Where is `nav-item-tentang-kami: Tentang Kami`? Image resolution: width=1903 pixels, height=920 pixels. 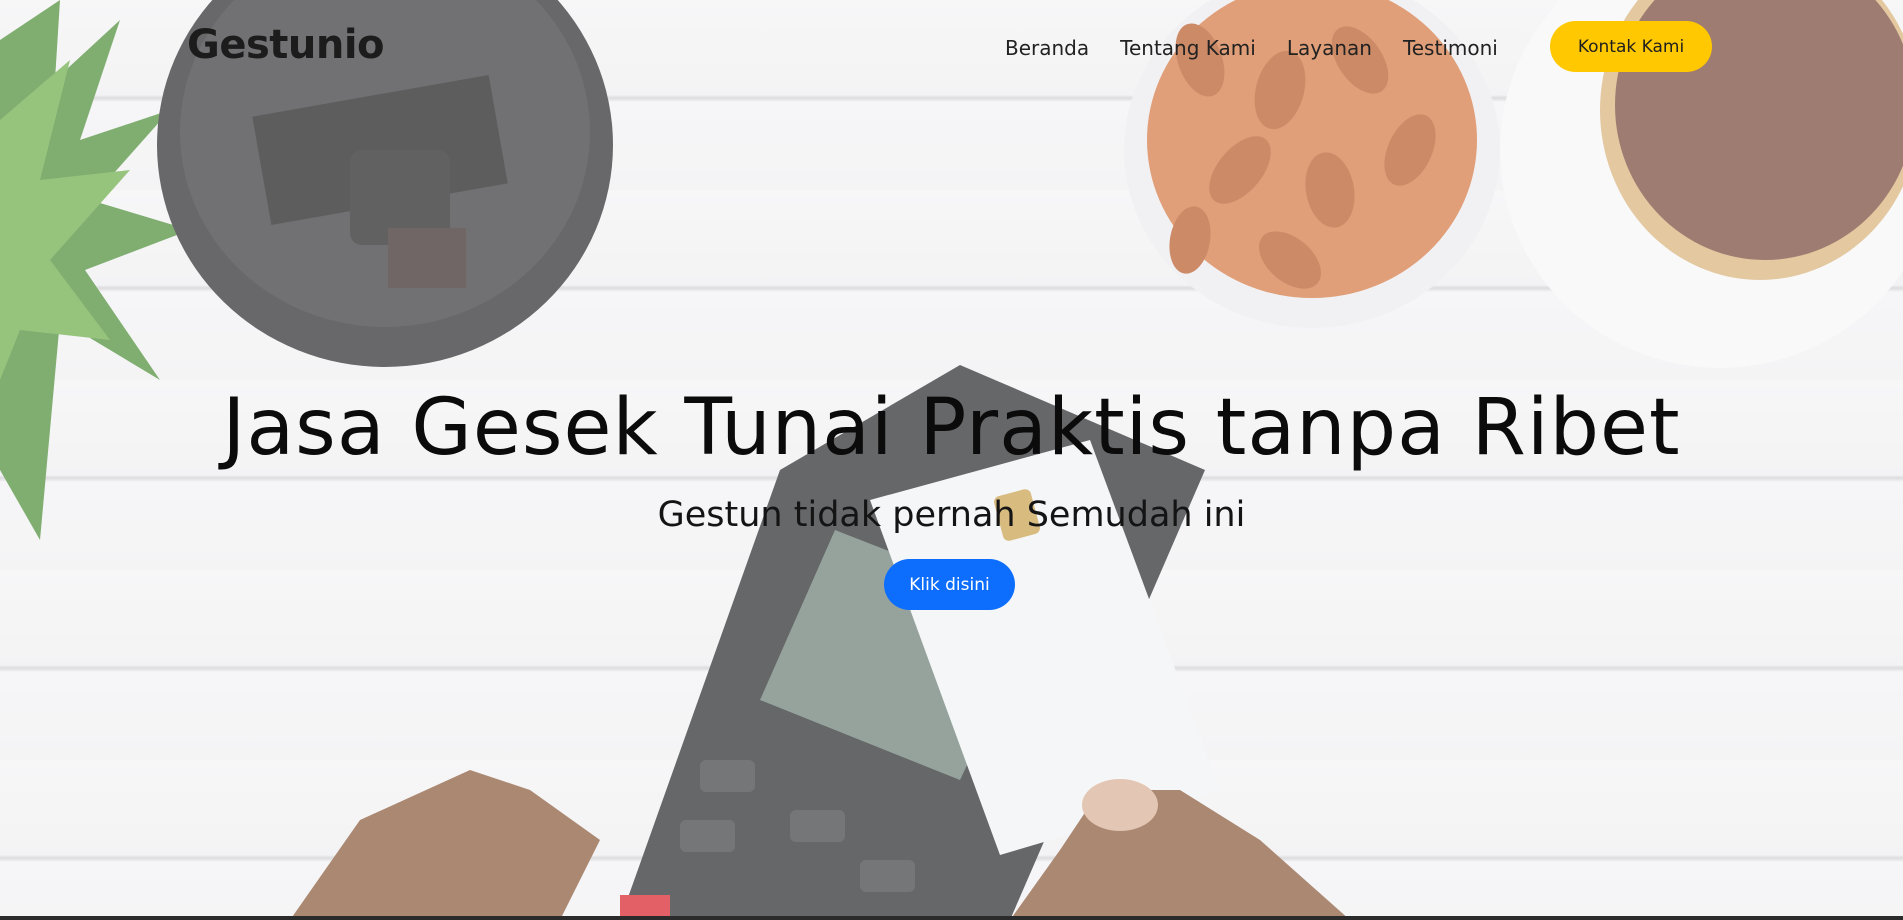
nav-item-tentang-kami: Tentang Kami is located at coordinates (1203, 48).